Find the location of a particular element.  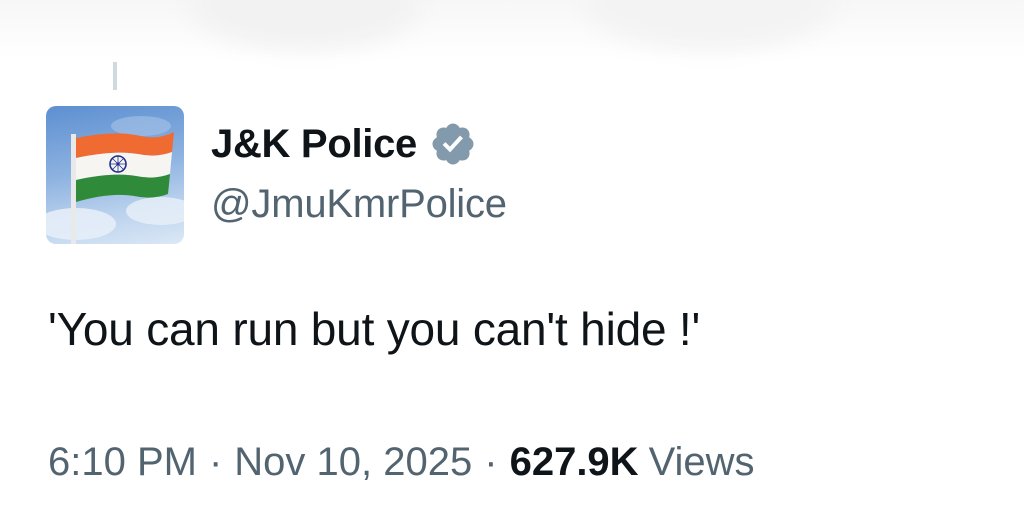

avatar is located at coordinates (115, 175).